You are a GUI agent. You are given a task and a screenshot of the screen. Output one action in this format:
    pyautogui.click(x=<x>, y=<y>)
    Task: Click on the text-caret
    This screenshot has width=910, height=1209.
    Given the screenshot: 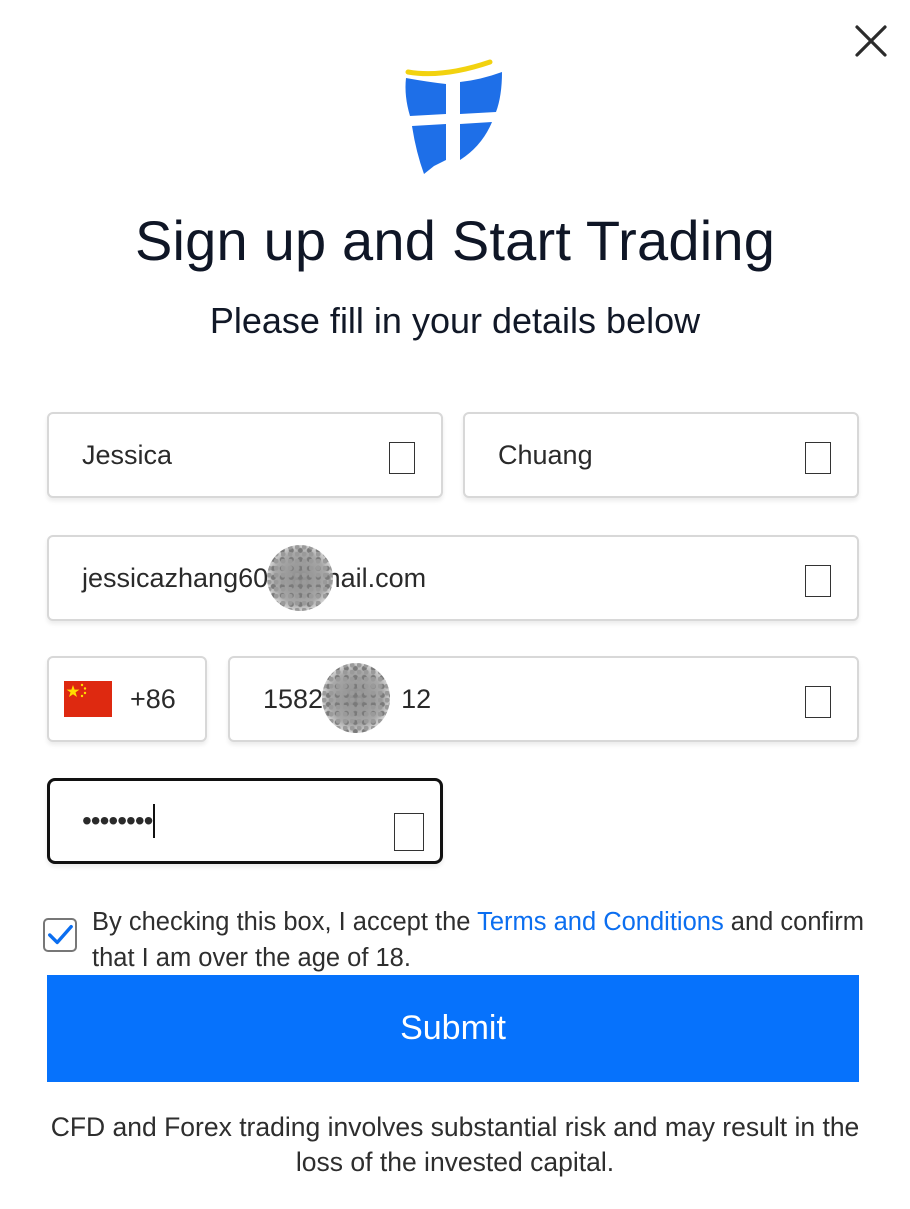 What is the action you would take?
    pyautogui.click(x=154, y=821)
    